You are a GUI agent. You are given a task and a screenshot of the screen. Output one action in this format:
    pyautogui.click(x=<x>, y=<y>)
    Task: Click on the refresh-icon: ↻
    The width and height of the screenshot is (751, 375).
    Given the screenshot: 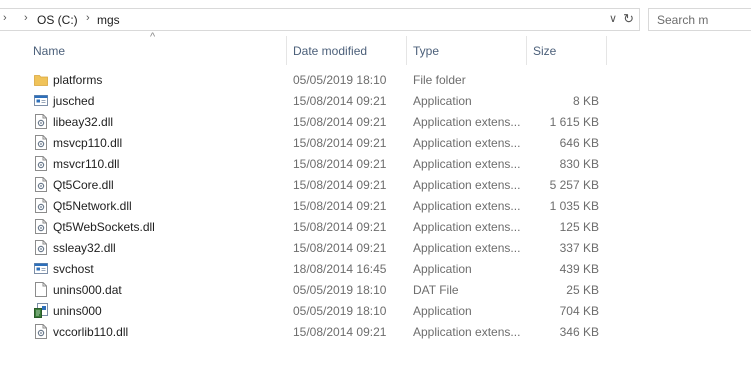 What is the action you would take?
    pyautogui.click(x=628, y=19)
    